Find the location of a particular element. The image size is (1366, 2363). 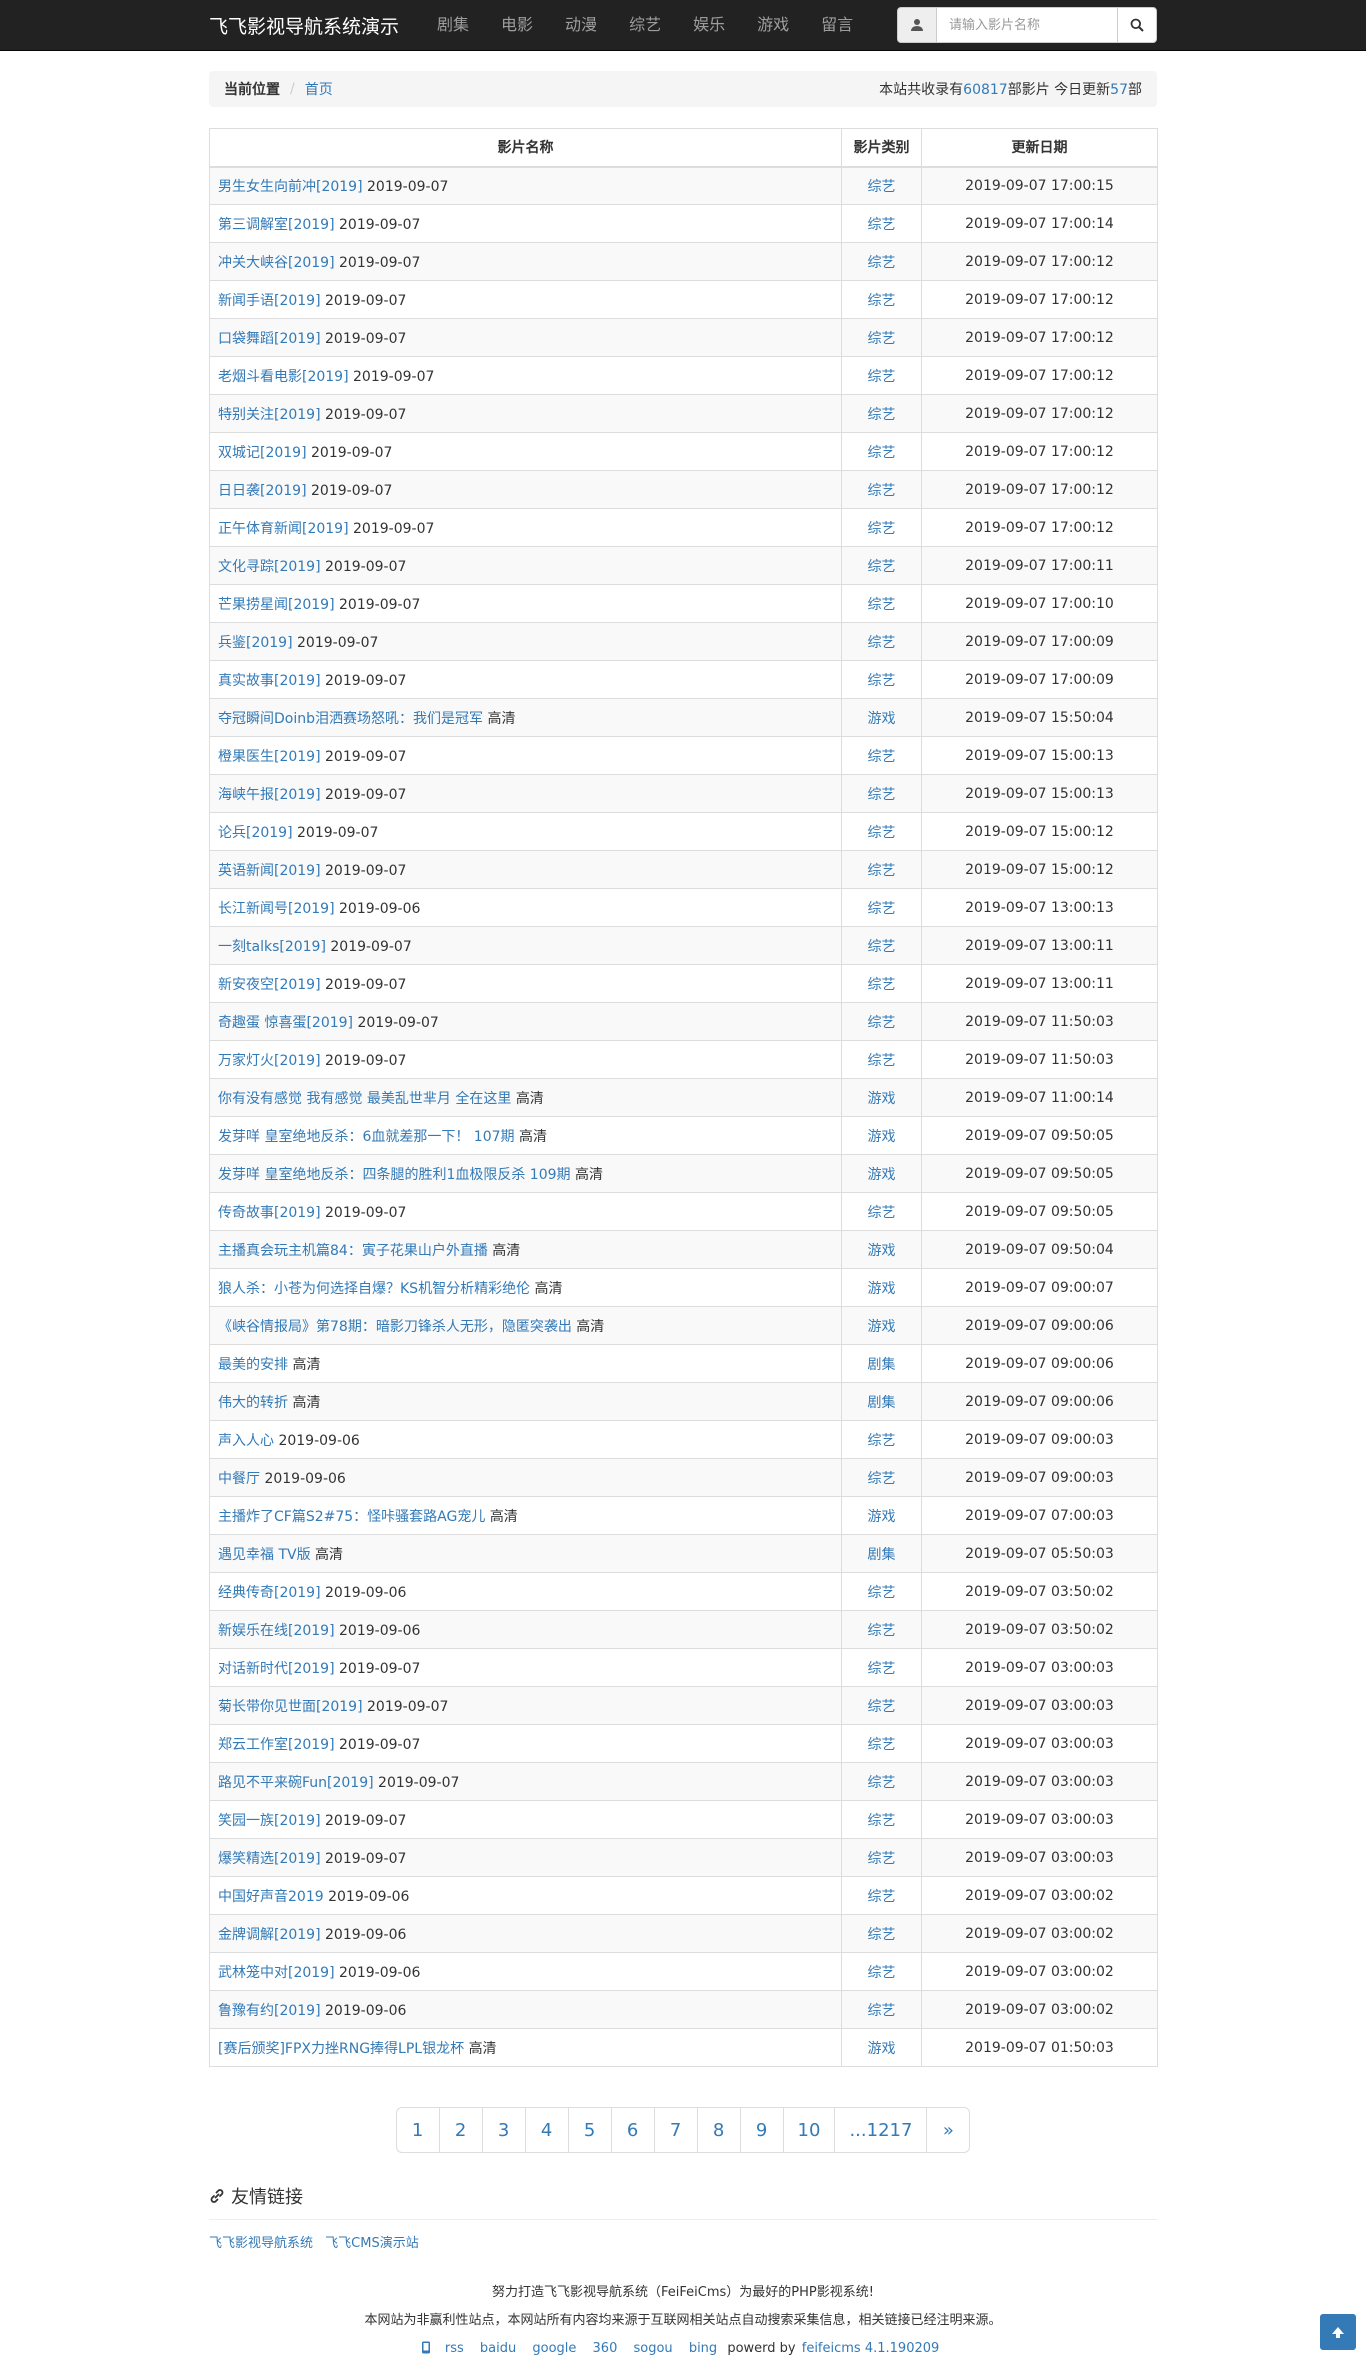

footer-link-bing: bing is located at coordinates (703, 2348).